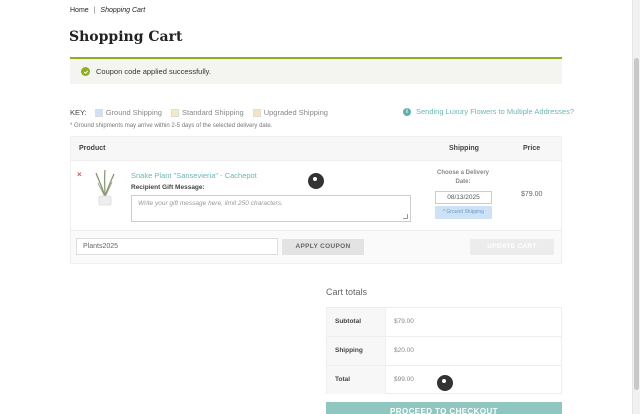  I want to click on shipping-method-badge: * Ground Shipping, so click(463, 212).